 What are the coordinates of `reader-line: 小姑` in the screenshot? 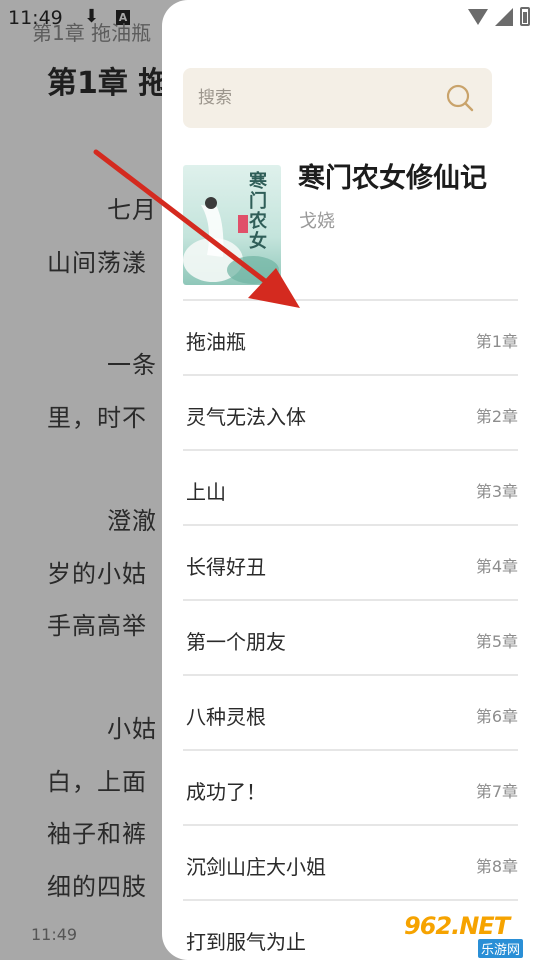 It's located at (132, 729).